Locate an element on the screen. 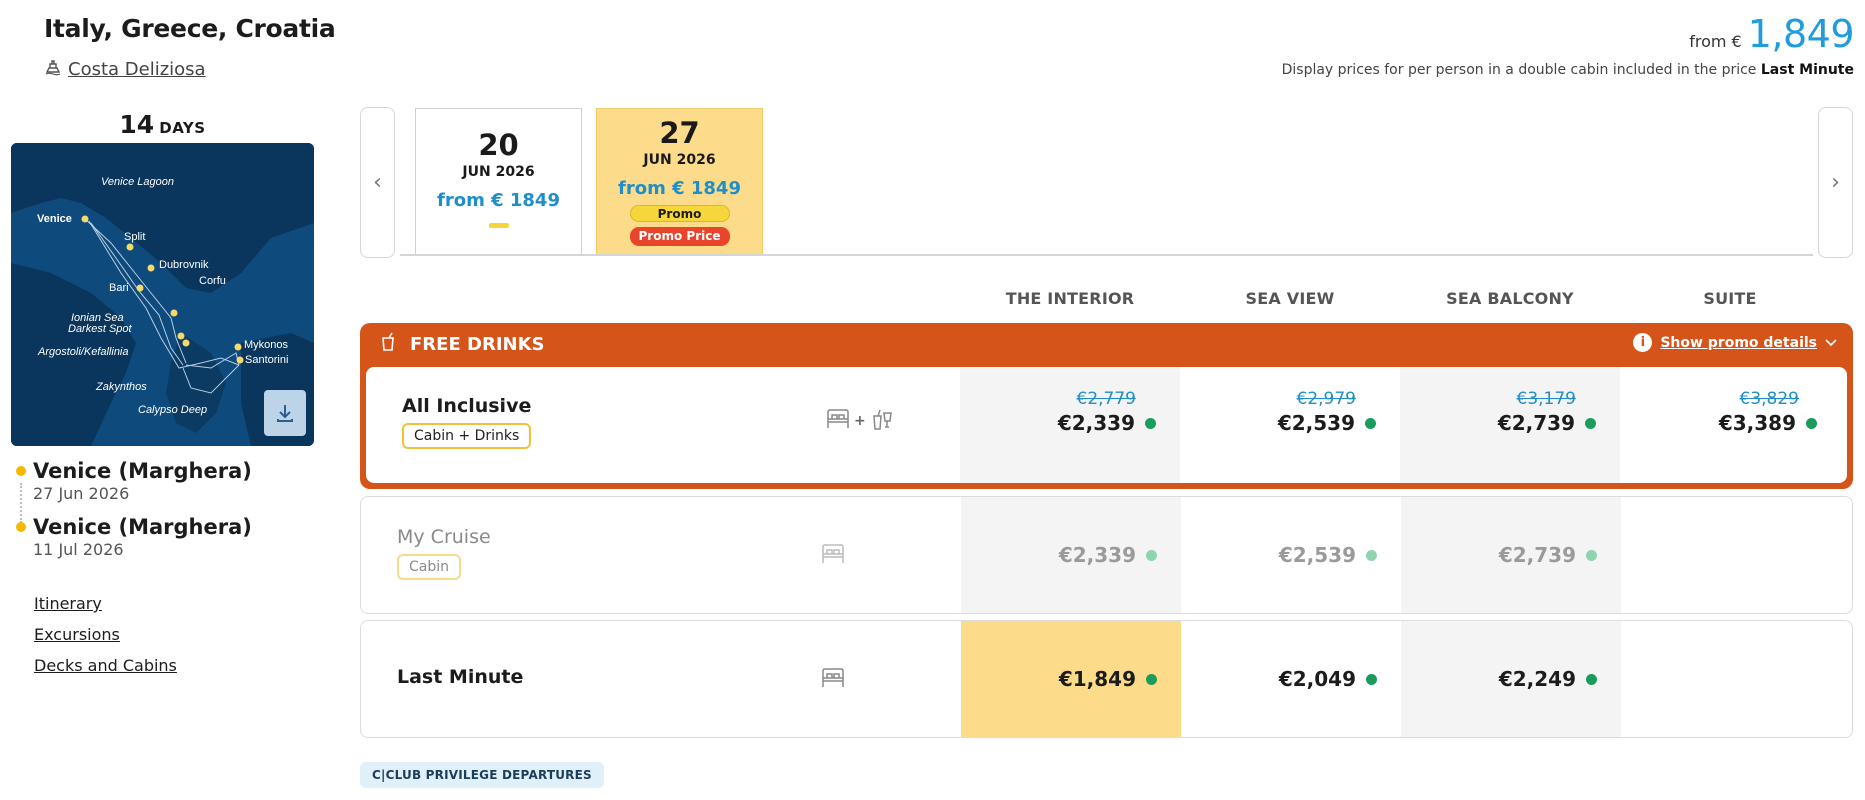 This screenshot has height=800, width=1865. svg-text: Dubrovnik is located at coordinates (184, 265).